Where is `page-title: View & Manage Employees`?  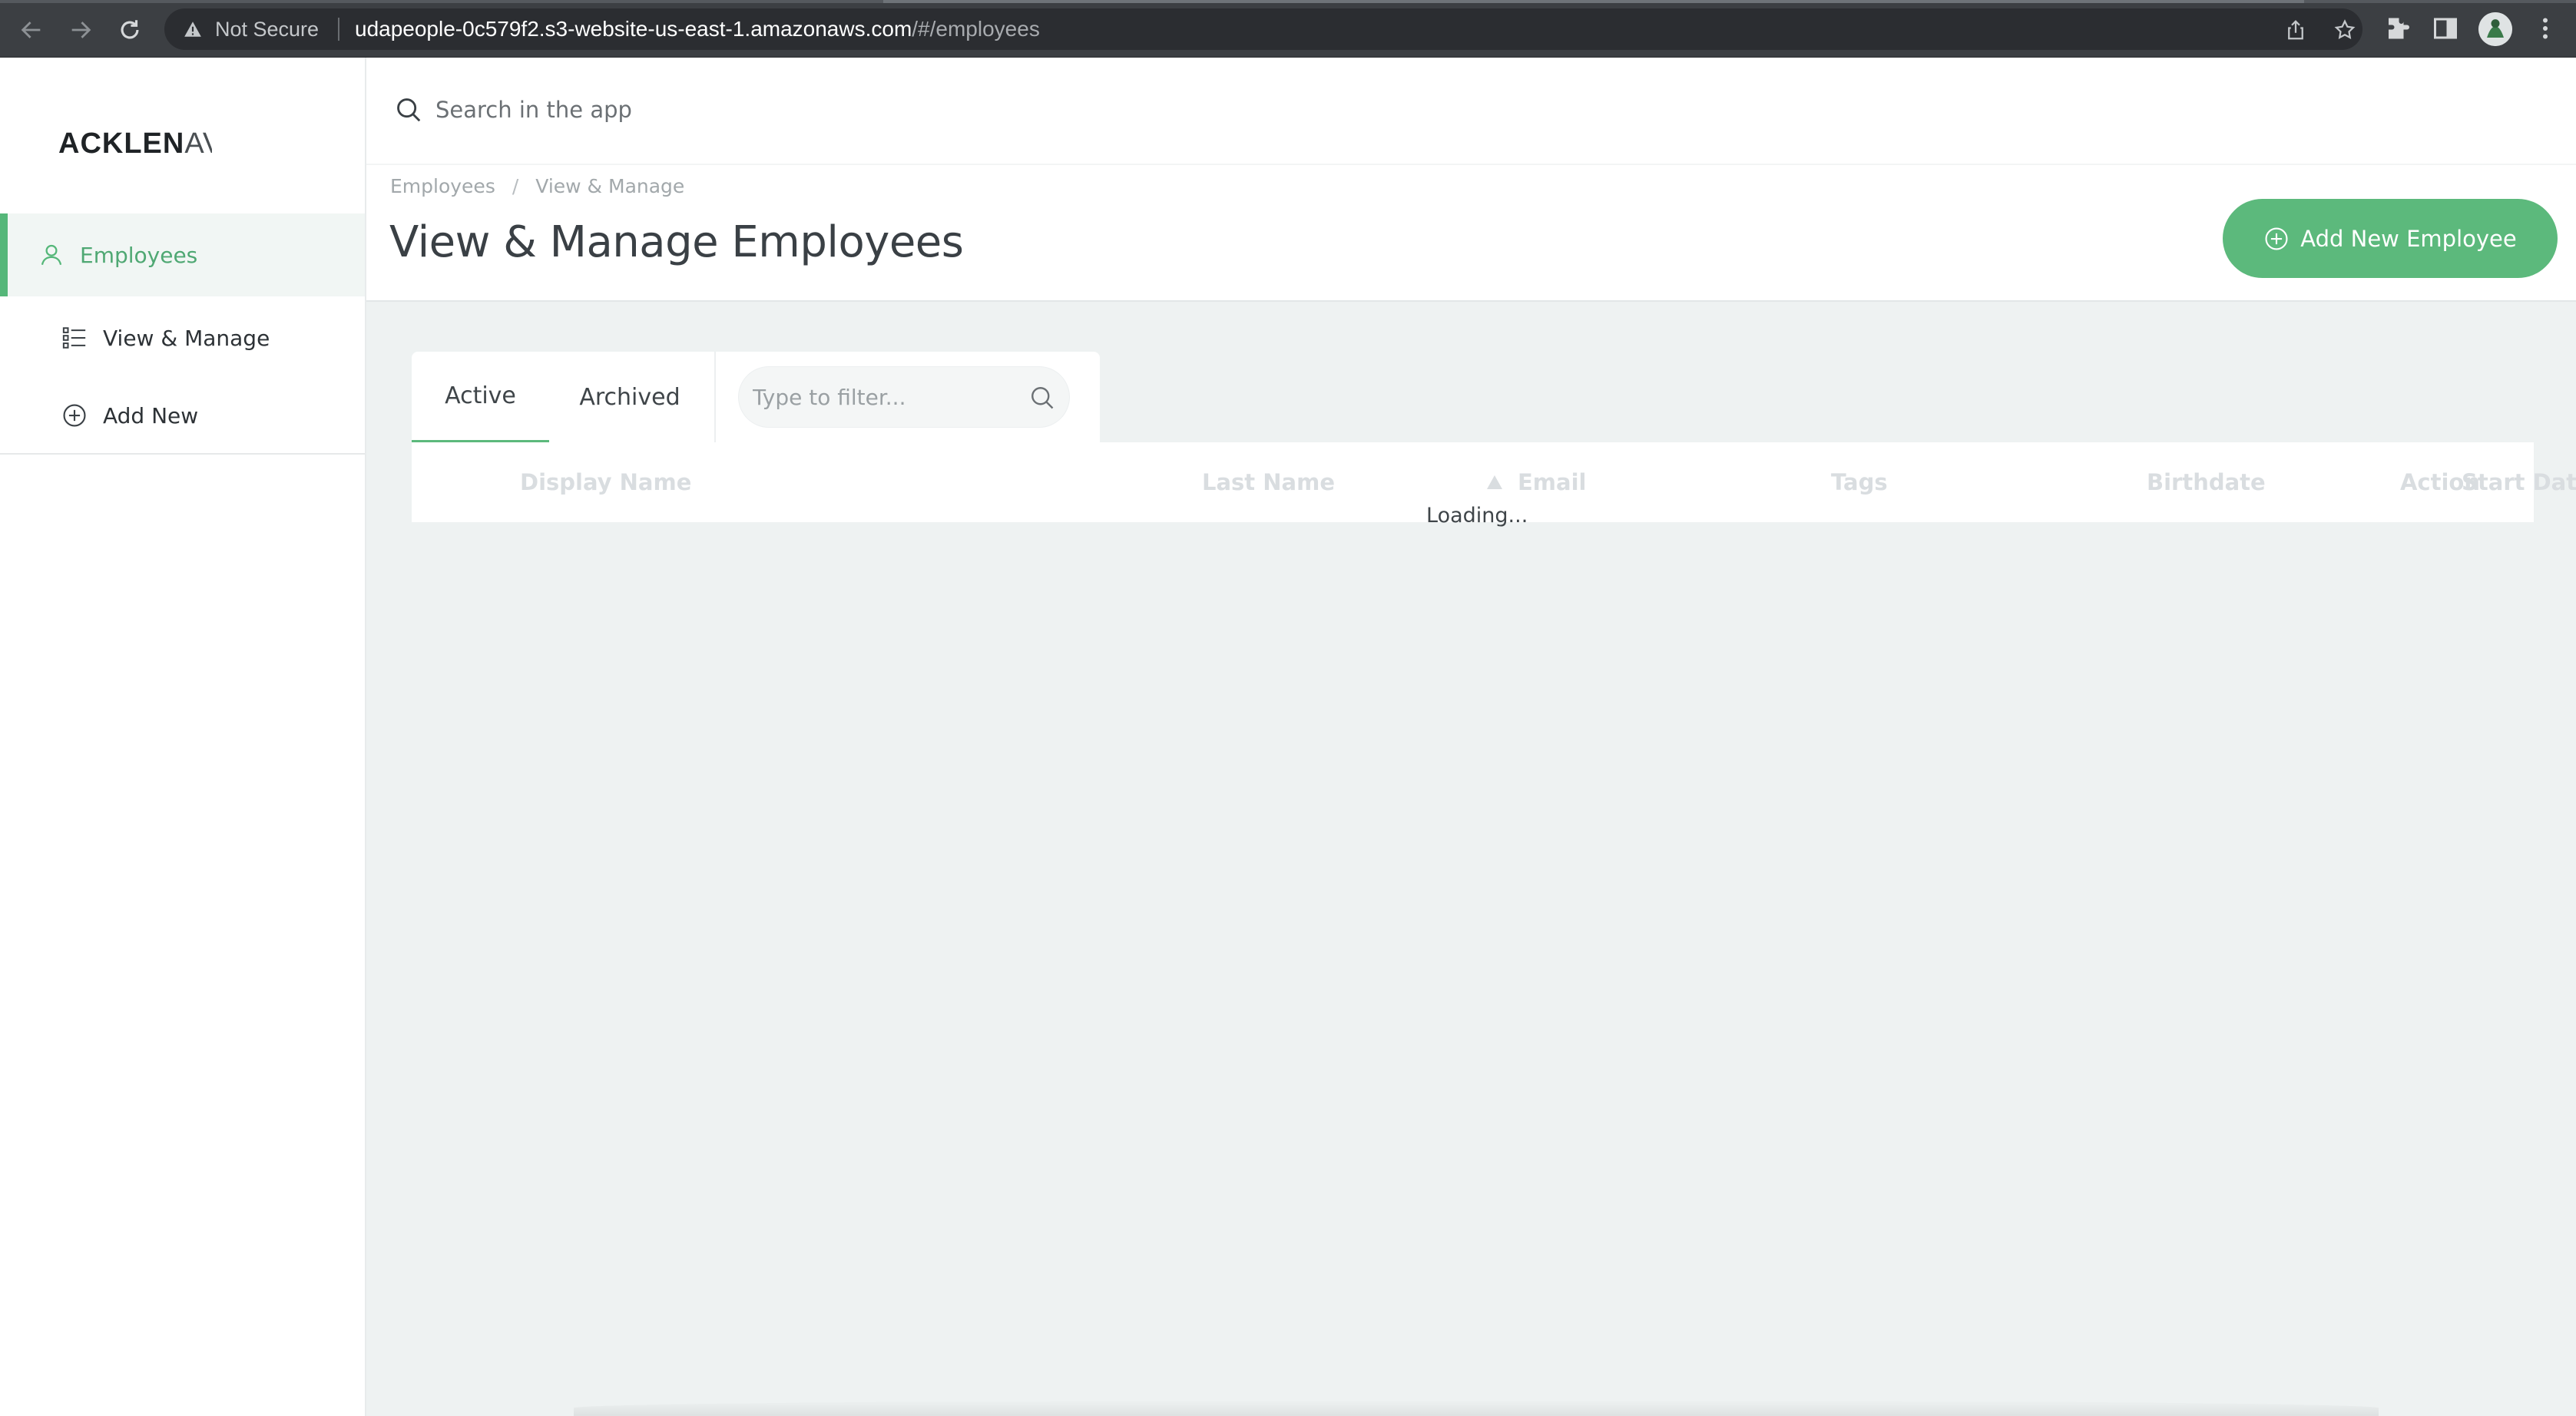
page-title: View & Manage Employees is located at coordinates (677, 242).